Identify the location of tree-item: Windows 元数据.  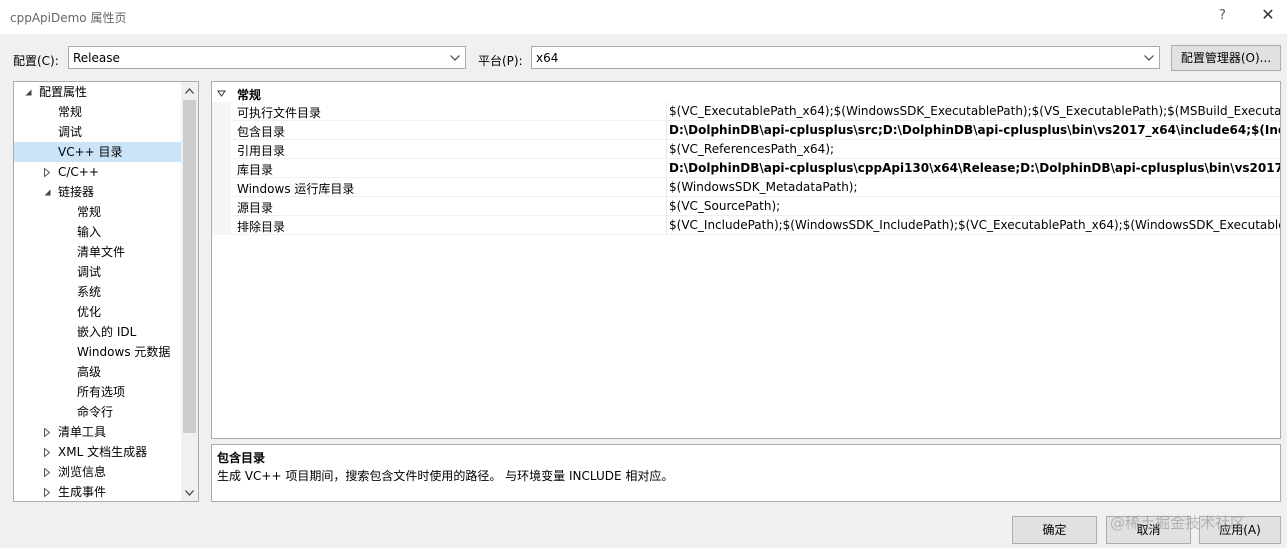
(97, 352).